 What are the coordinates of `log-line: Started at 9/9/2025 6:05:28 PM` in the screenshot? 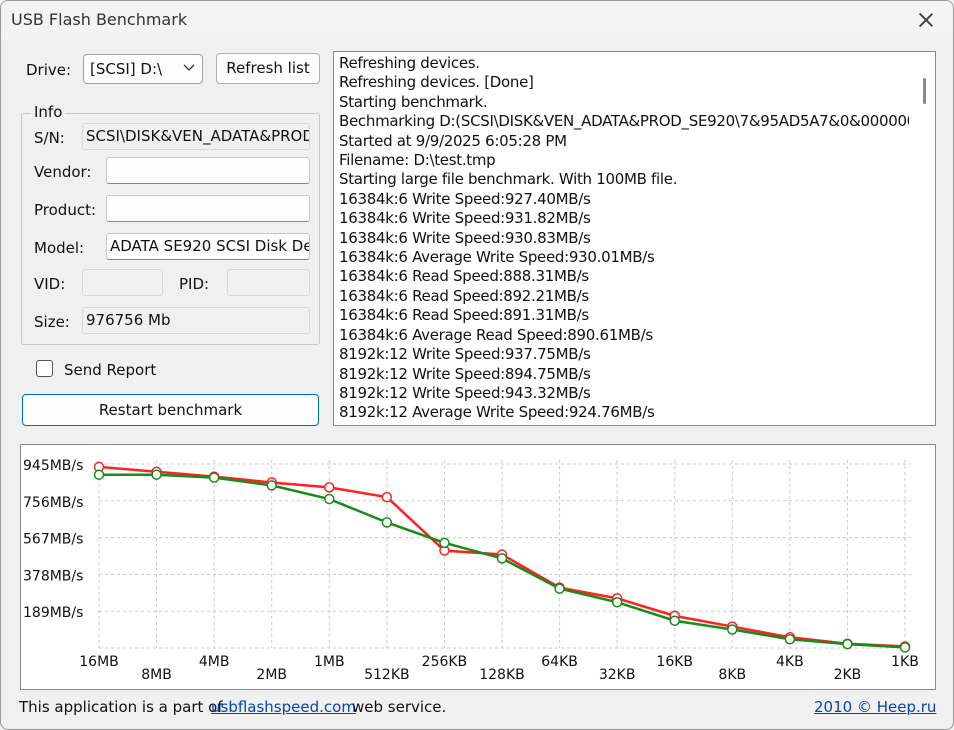 It's located at (453, 140).